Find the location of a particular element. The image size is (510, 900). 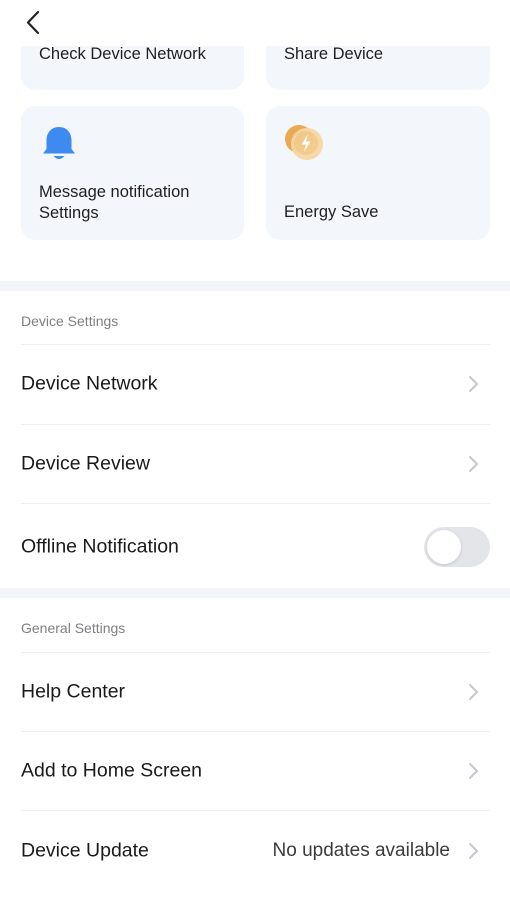

device-update-label: Device Update is located at coordinates (85, 850).